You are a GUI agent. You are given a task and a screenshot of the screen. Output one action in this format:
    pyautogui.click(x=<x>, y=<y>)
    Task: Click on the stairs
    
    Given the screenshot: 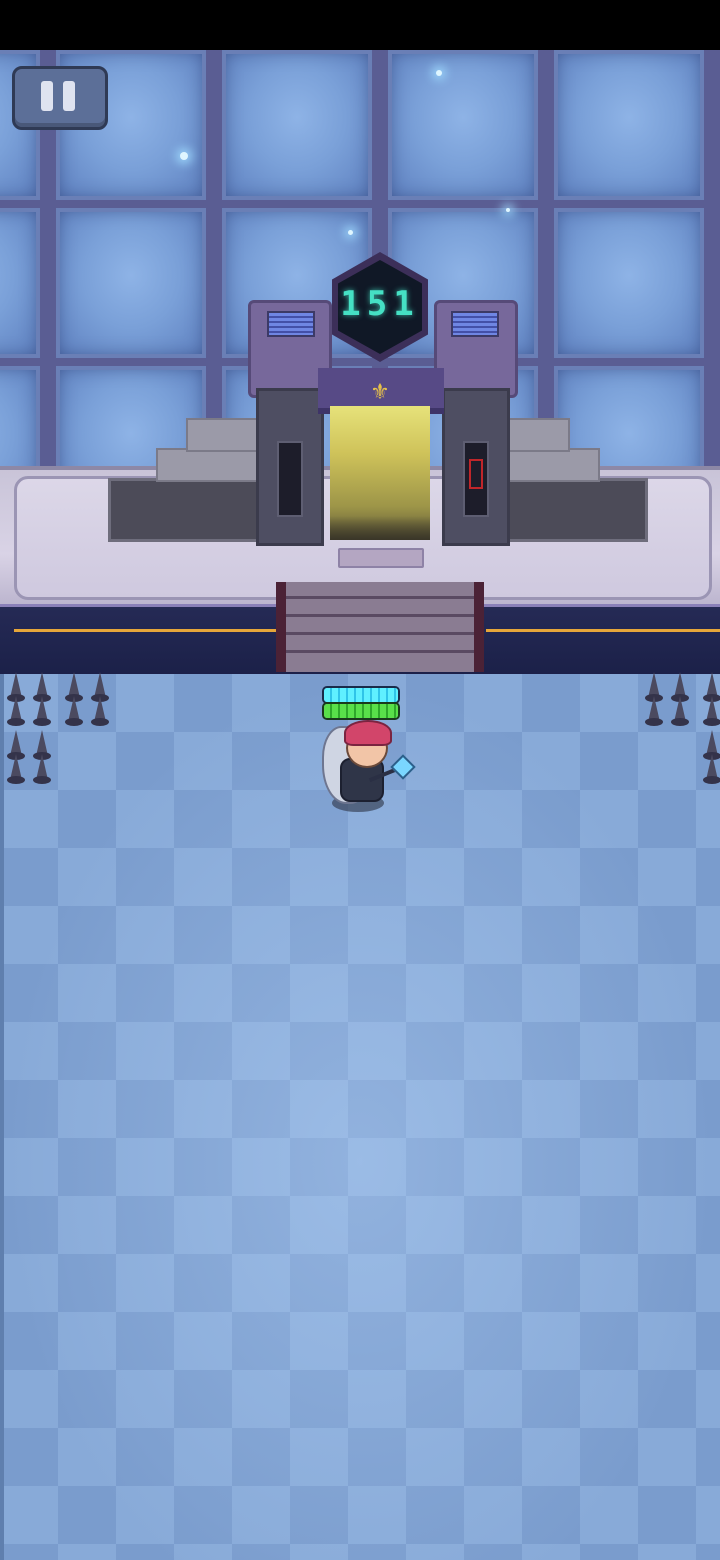 What is the action you would take?
    pyautogui.click(x=380, y=627)
    